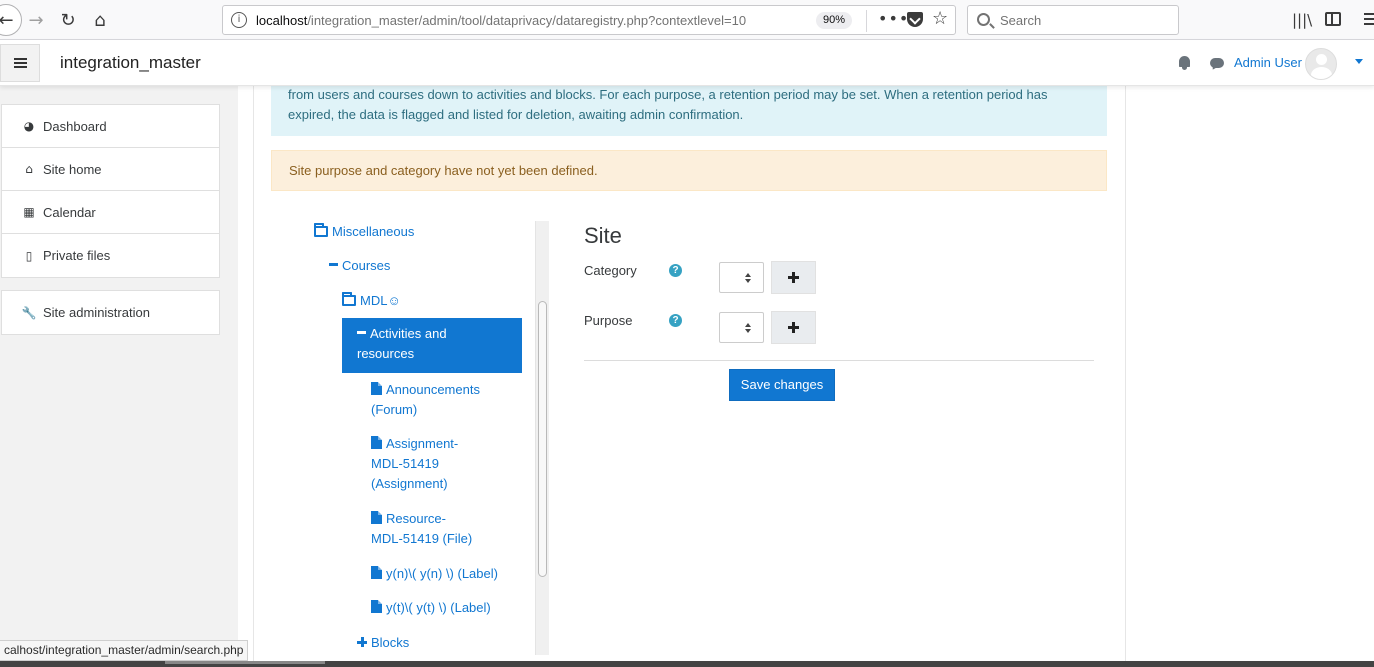 The image size is (1374, 667). Describe the element at coordinates (866, 21) in the screenshot. I see `url-separator` at that location.